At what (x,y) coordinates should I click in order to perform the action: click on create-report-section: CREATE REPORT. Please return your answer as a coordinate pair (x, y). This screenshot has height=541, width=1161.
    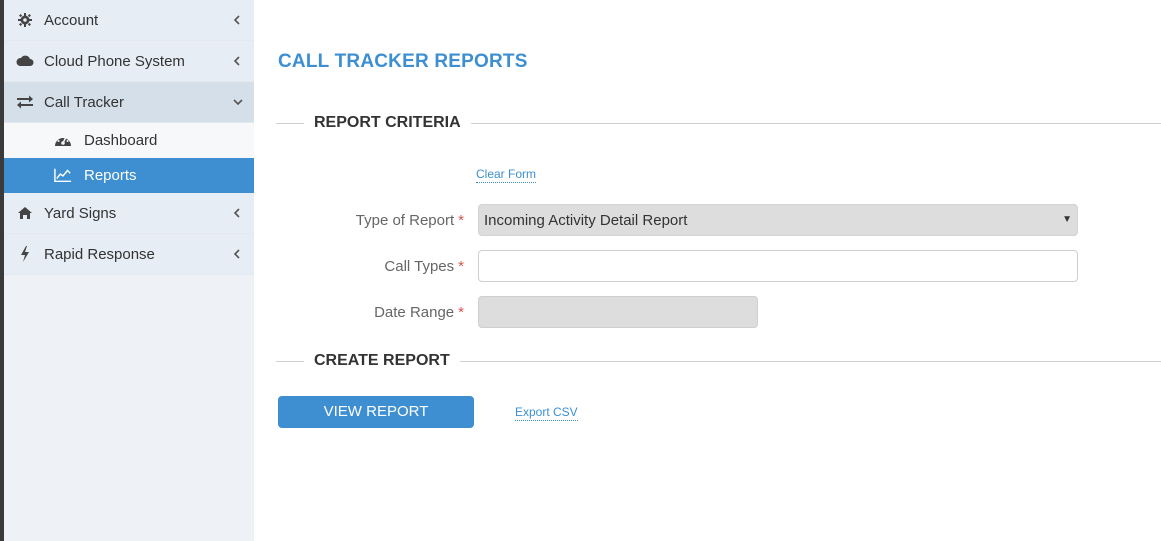
    Looking at the image, I should click on (718, 361).